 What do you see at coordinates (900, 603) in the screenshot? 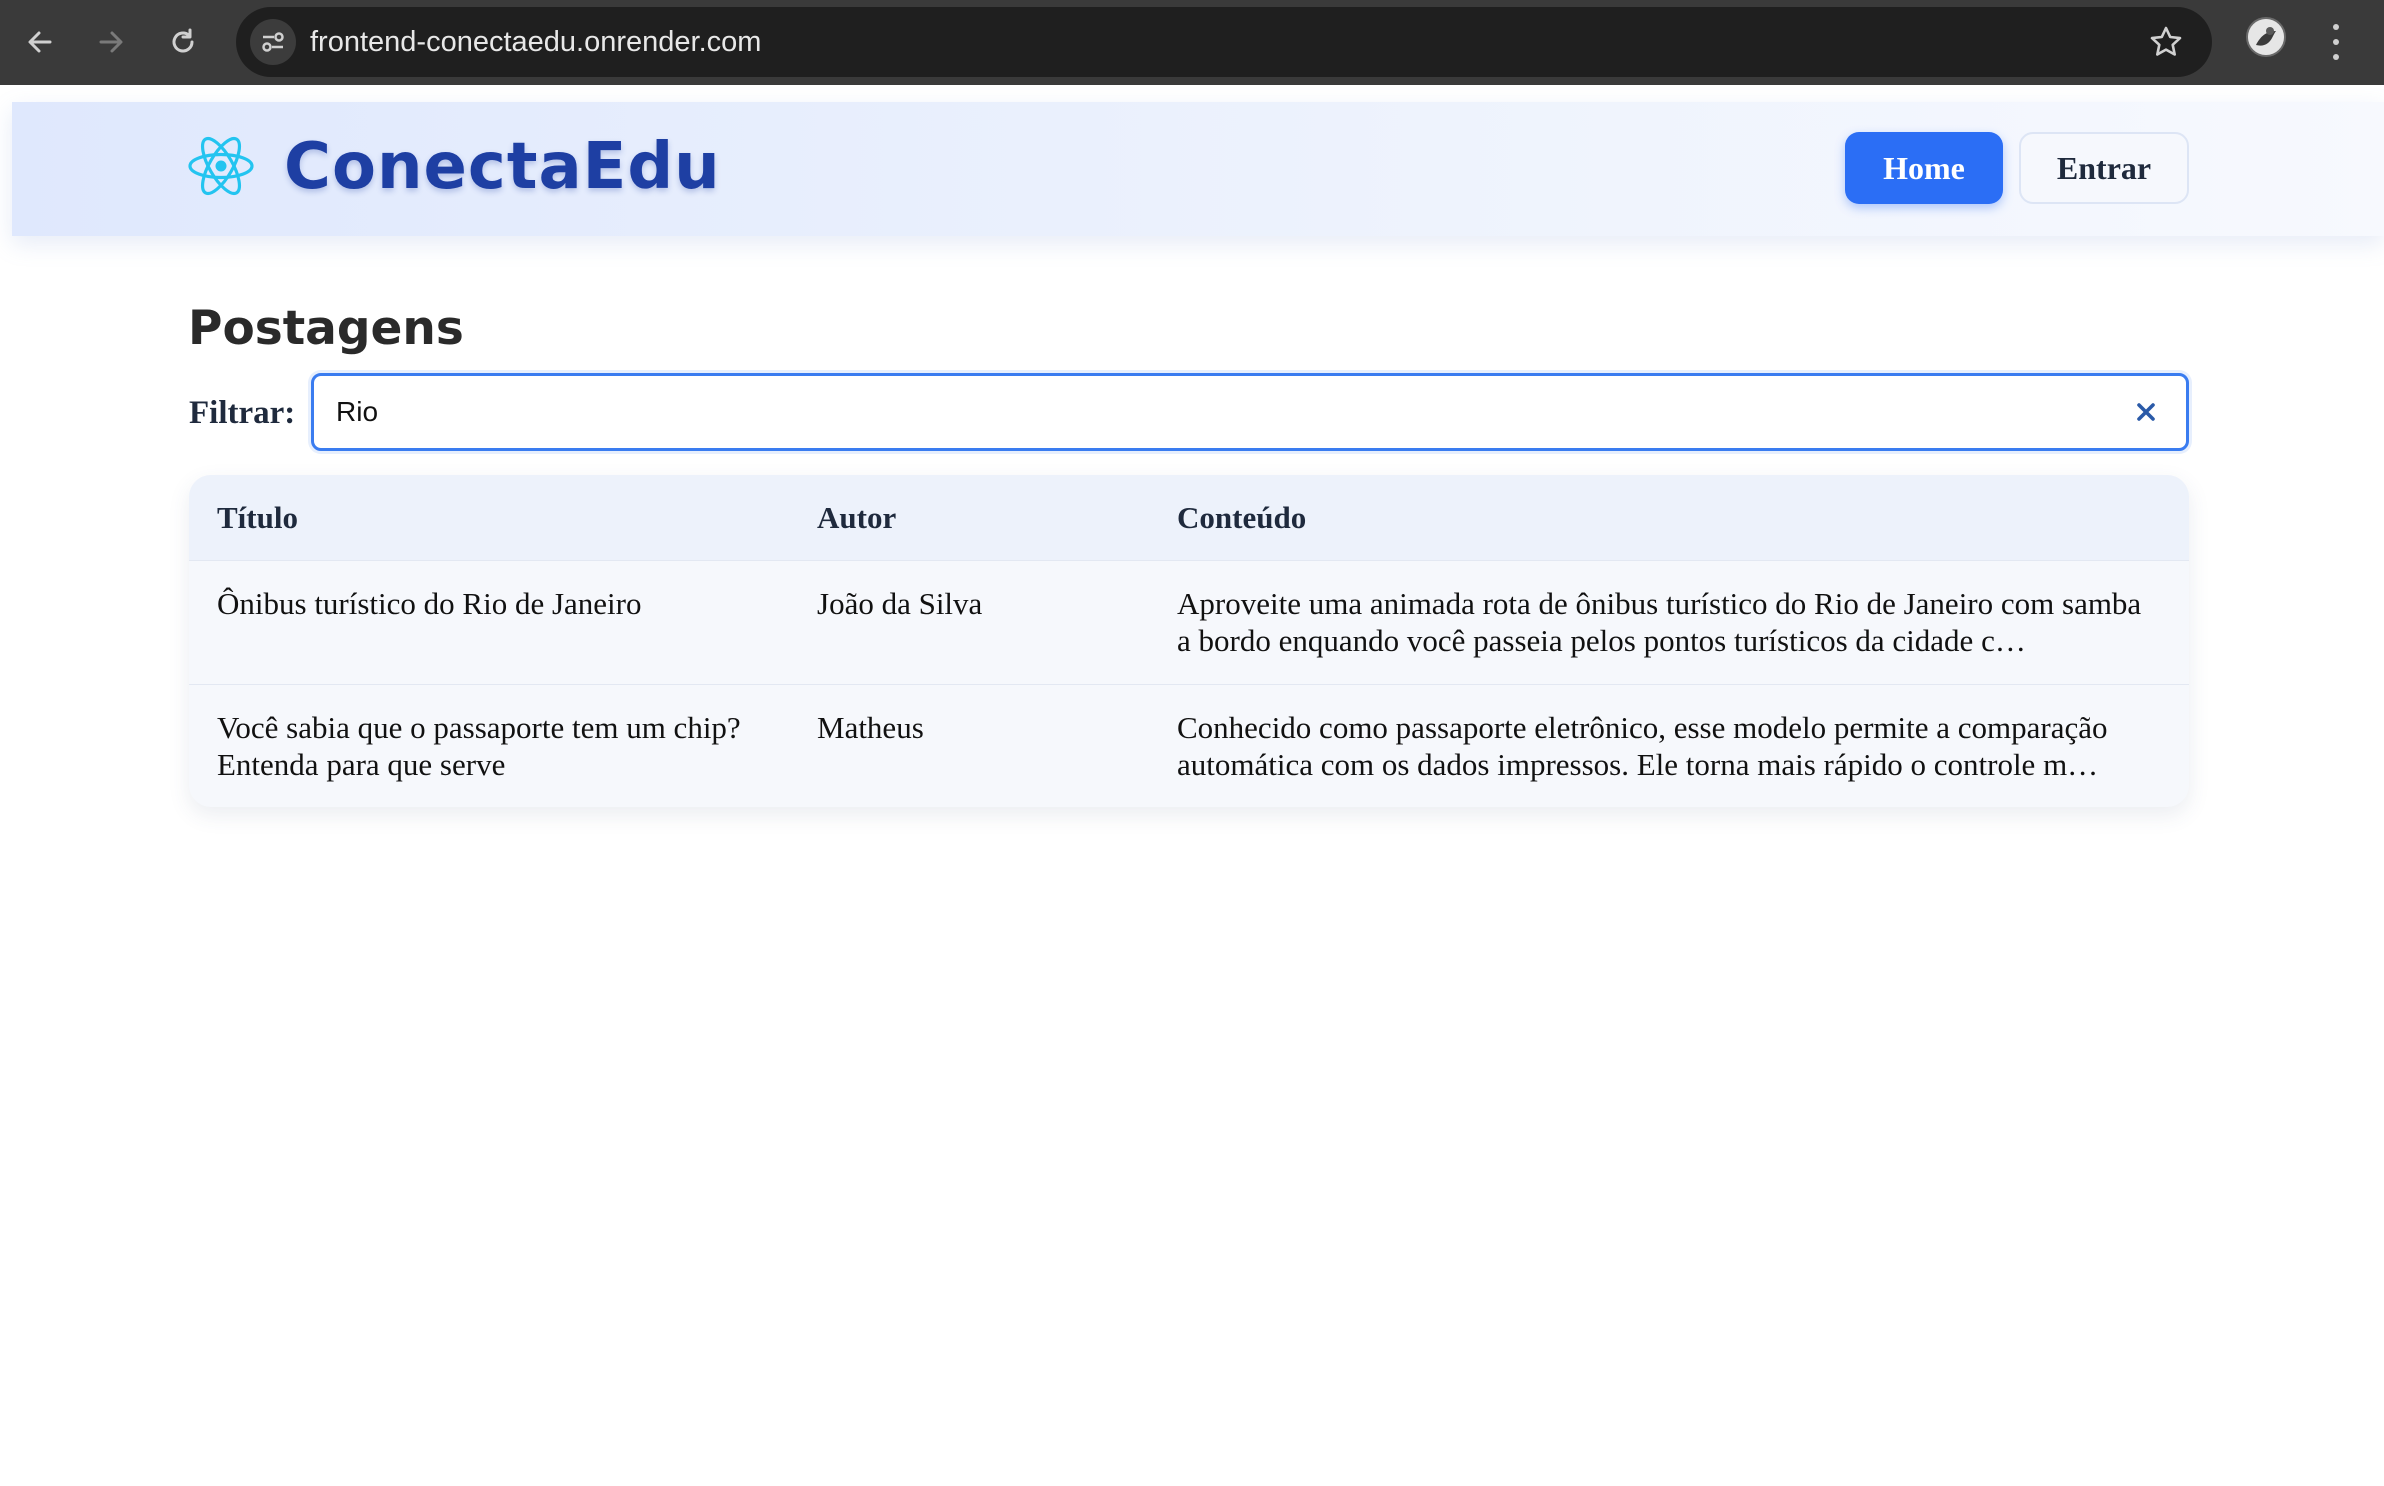
I see `post-author: João da Silva` at bounding box center [900, 603].